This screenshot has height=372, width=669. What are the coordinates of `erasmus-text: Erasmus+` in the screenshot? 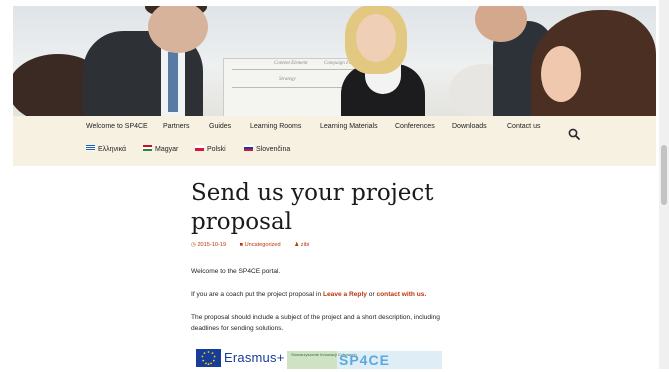 It's located at (254, 357).